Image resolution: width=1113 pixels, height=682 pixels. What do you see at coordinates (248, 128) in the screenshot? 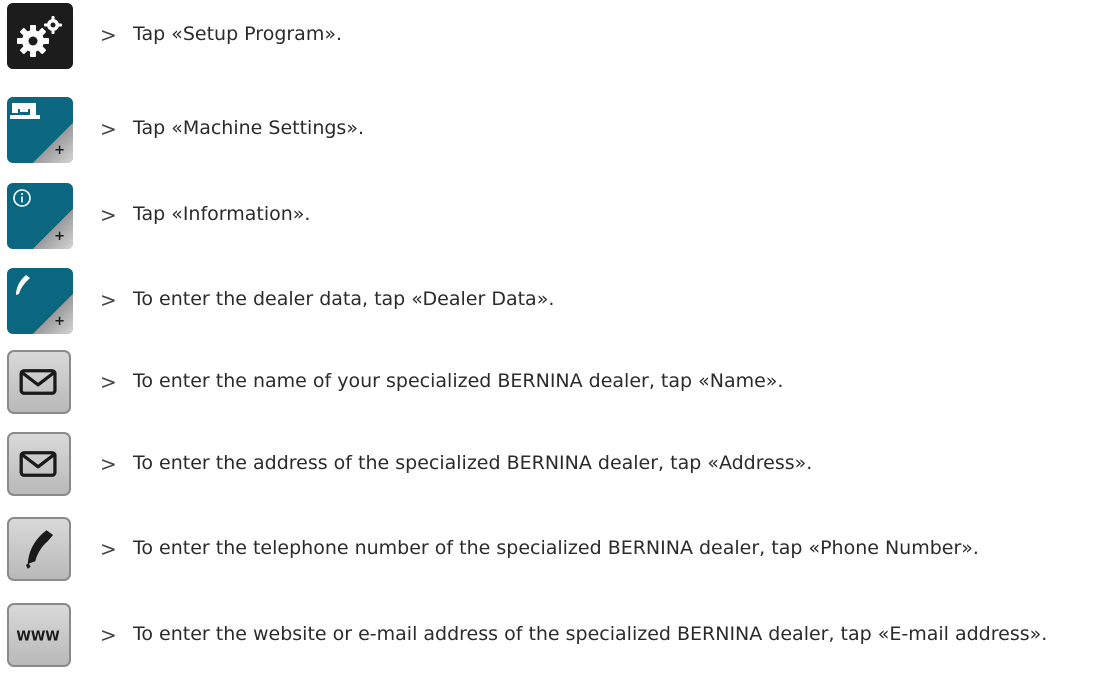
I see `step-text: Tap «Machine Settings».` at bounding box center [248, 128].